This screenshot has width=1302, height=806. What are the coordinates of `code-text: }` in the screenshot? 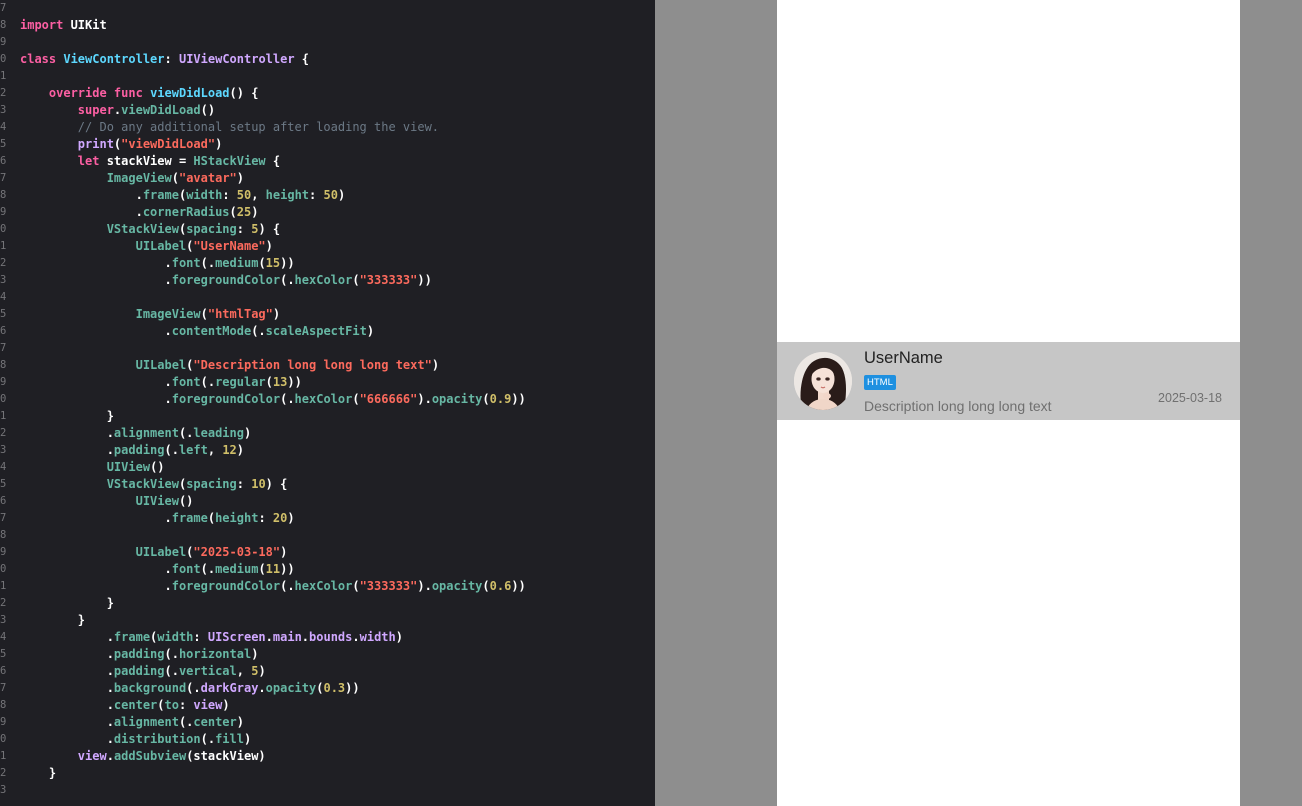 It's located at (52, 620).